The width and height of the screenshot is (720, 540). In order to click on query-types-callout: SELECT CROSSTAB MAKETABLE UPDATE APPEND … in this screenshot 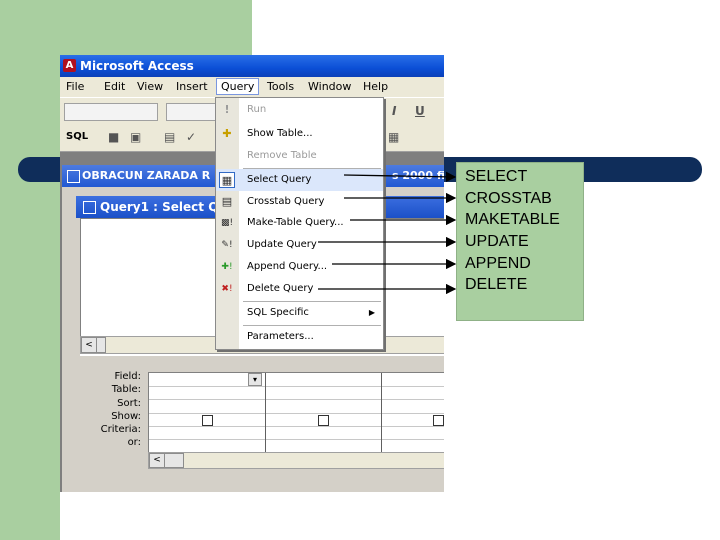, I will do `click(520, 241)`.